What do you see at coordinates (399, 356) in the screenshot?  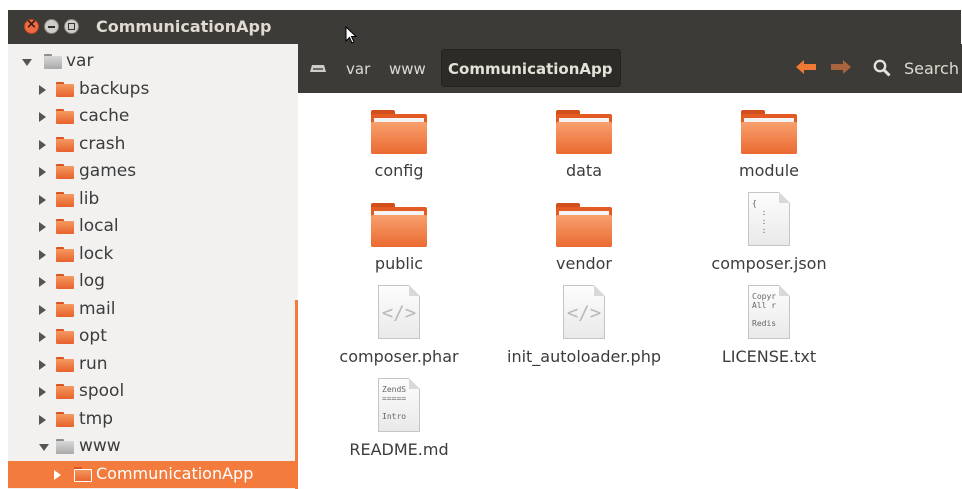 I see `file-name: composer.phar` at bounding box center [399, 356].